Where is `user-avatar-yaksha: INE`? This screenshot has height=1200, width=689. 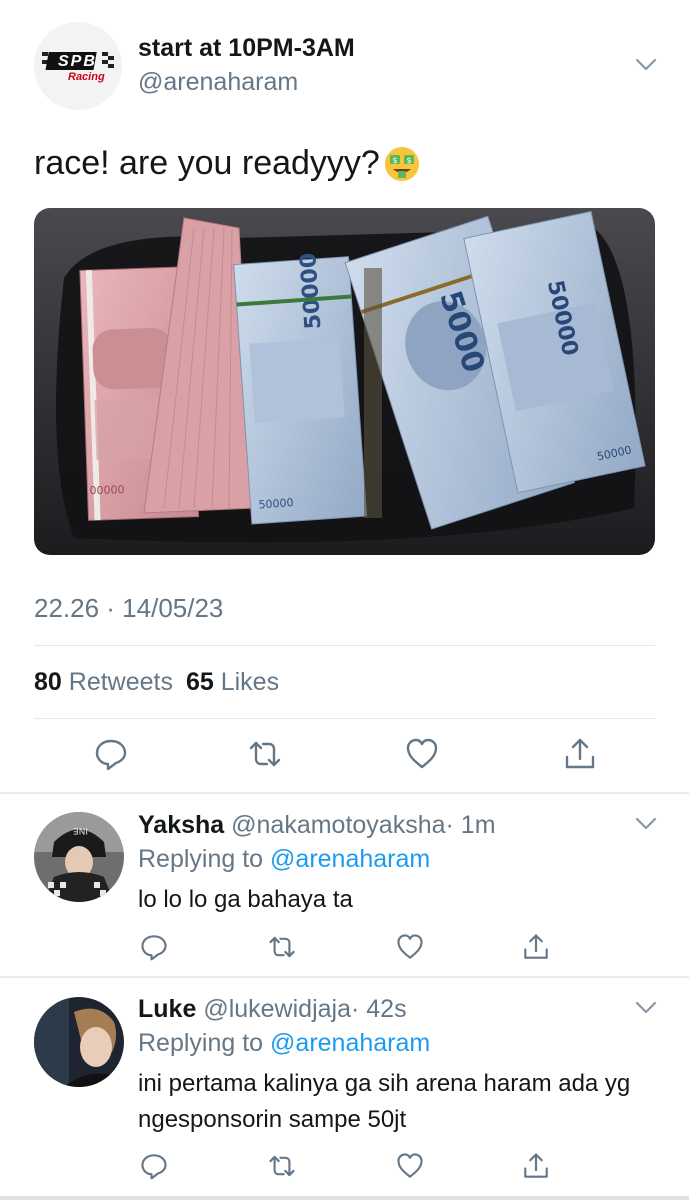
user-avatar-yaksha: INE is located at coordinates (79, 857).